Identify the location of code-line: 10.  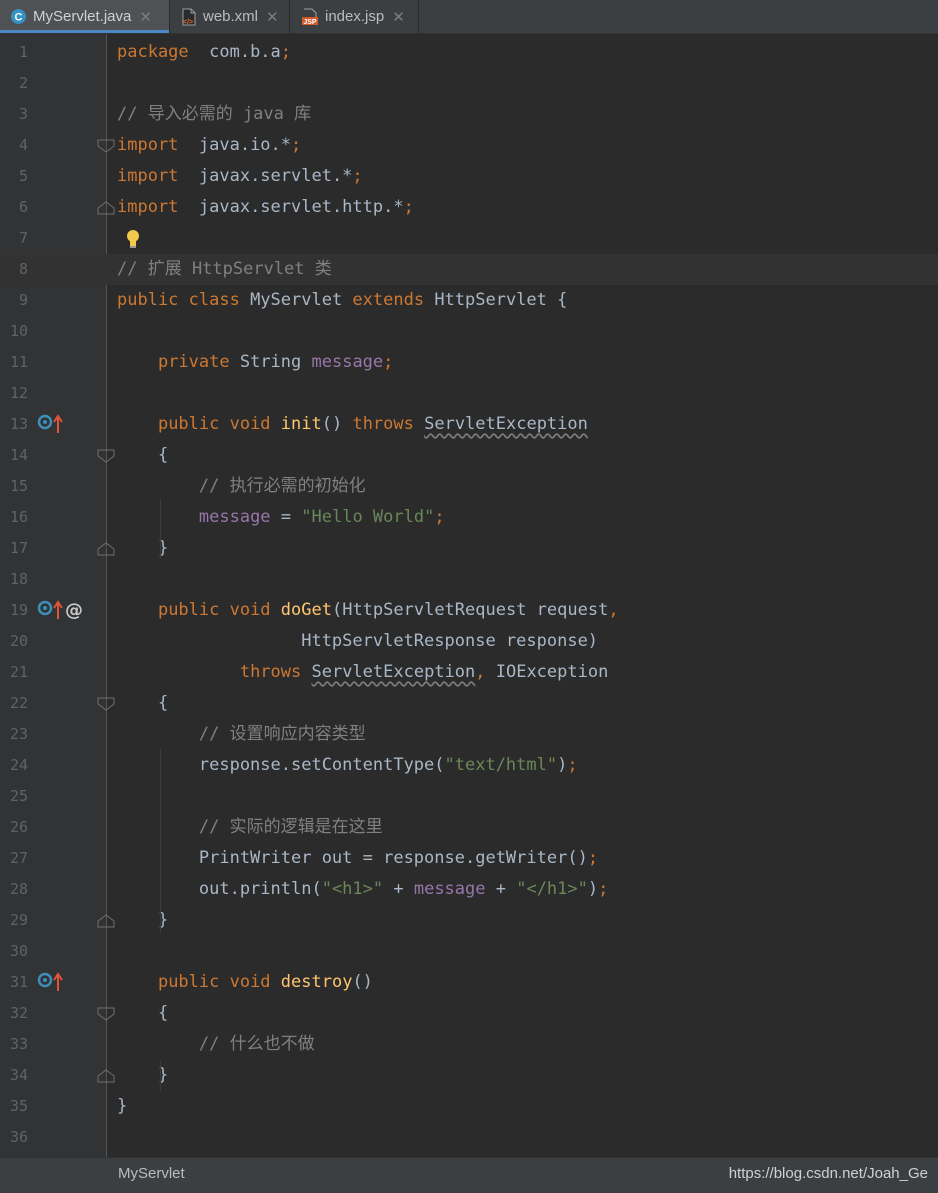
(469, 331).